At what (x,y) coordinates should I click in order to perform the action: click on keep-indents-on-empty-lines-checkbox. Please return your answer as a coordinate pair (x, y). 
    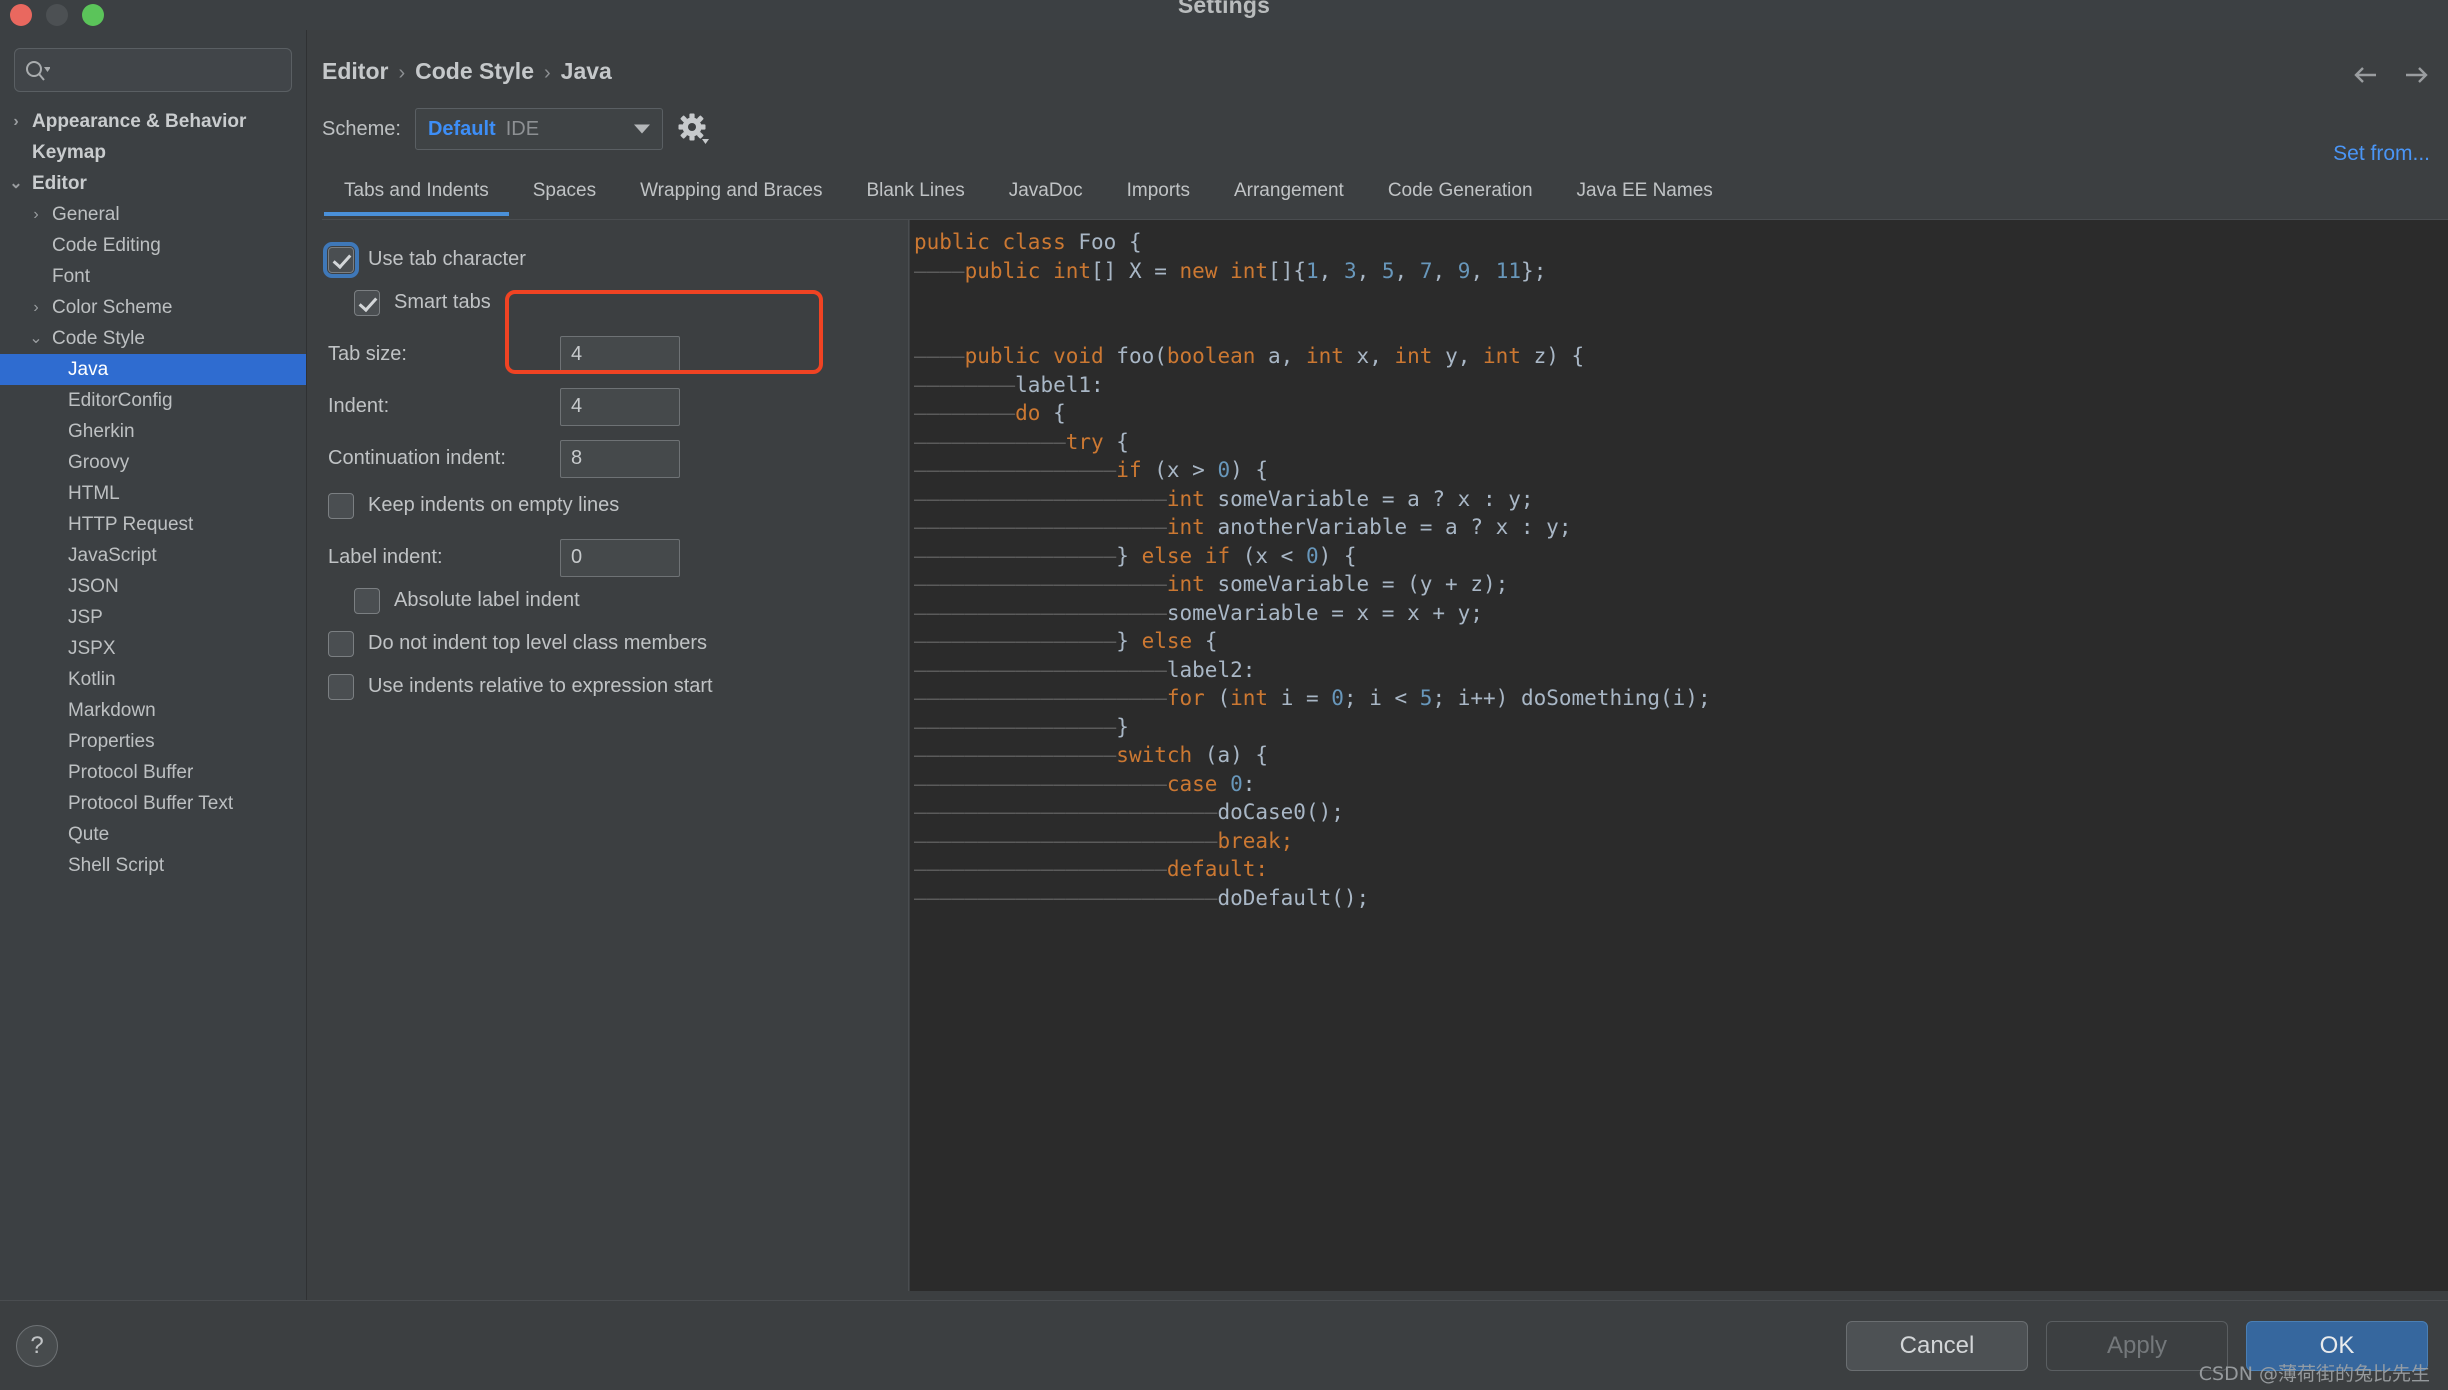
    Looking at the image, I should click on (341, 505).